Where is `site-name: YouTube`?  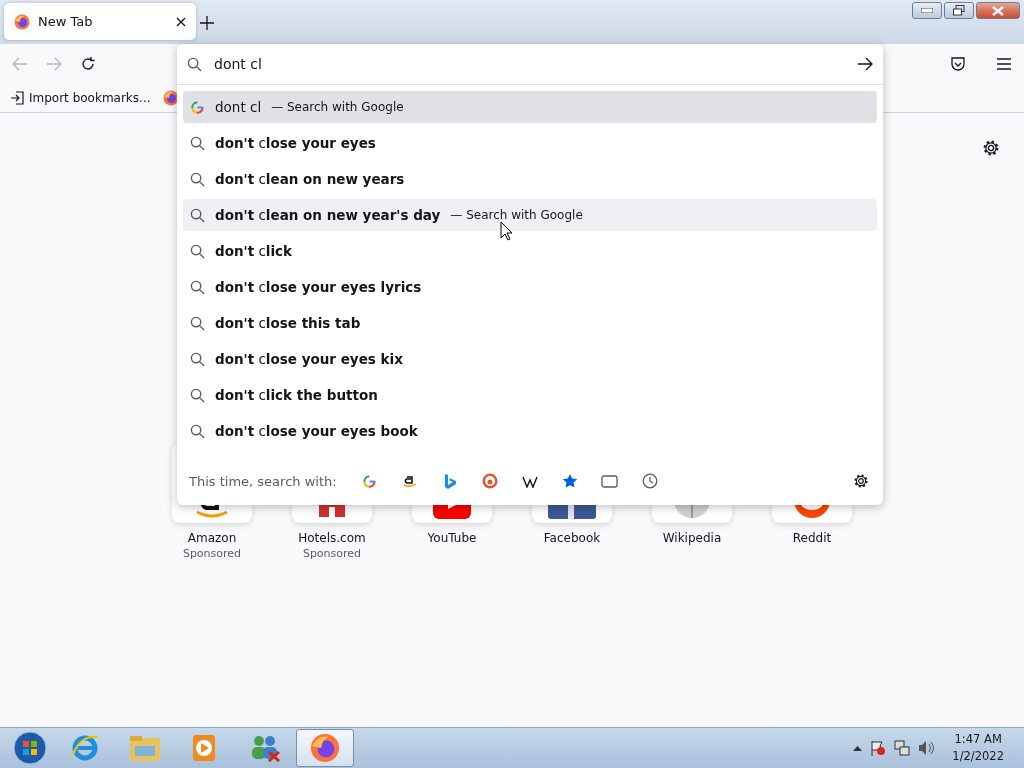
site-name: YouTube is located at coordinates (452, 538).